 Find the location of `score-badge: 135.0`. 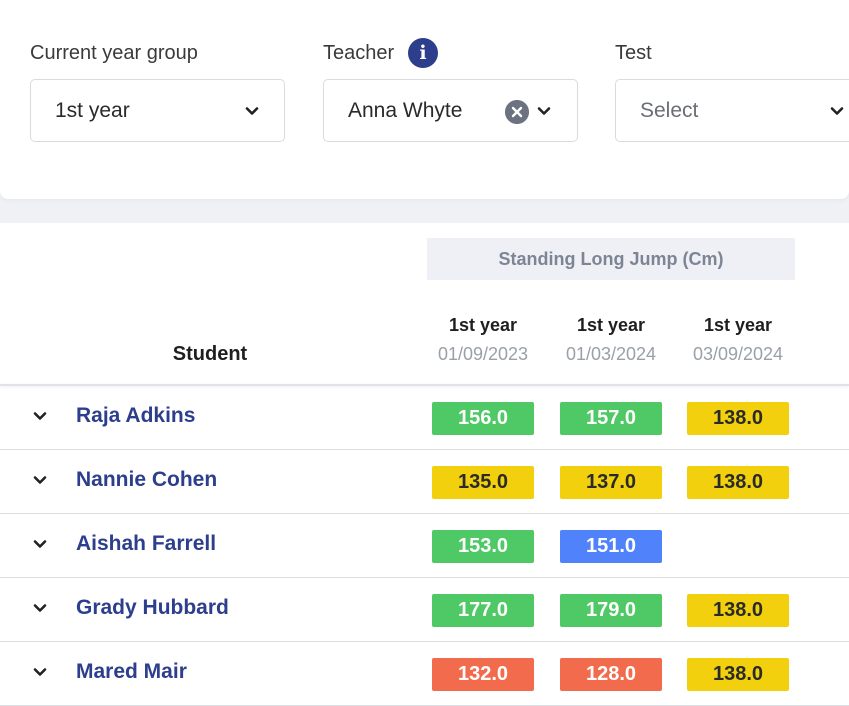

score-badge: 135.0 is located at coordinates (483, 482).